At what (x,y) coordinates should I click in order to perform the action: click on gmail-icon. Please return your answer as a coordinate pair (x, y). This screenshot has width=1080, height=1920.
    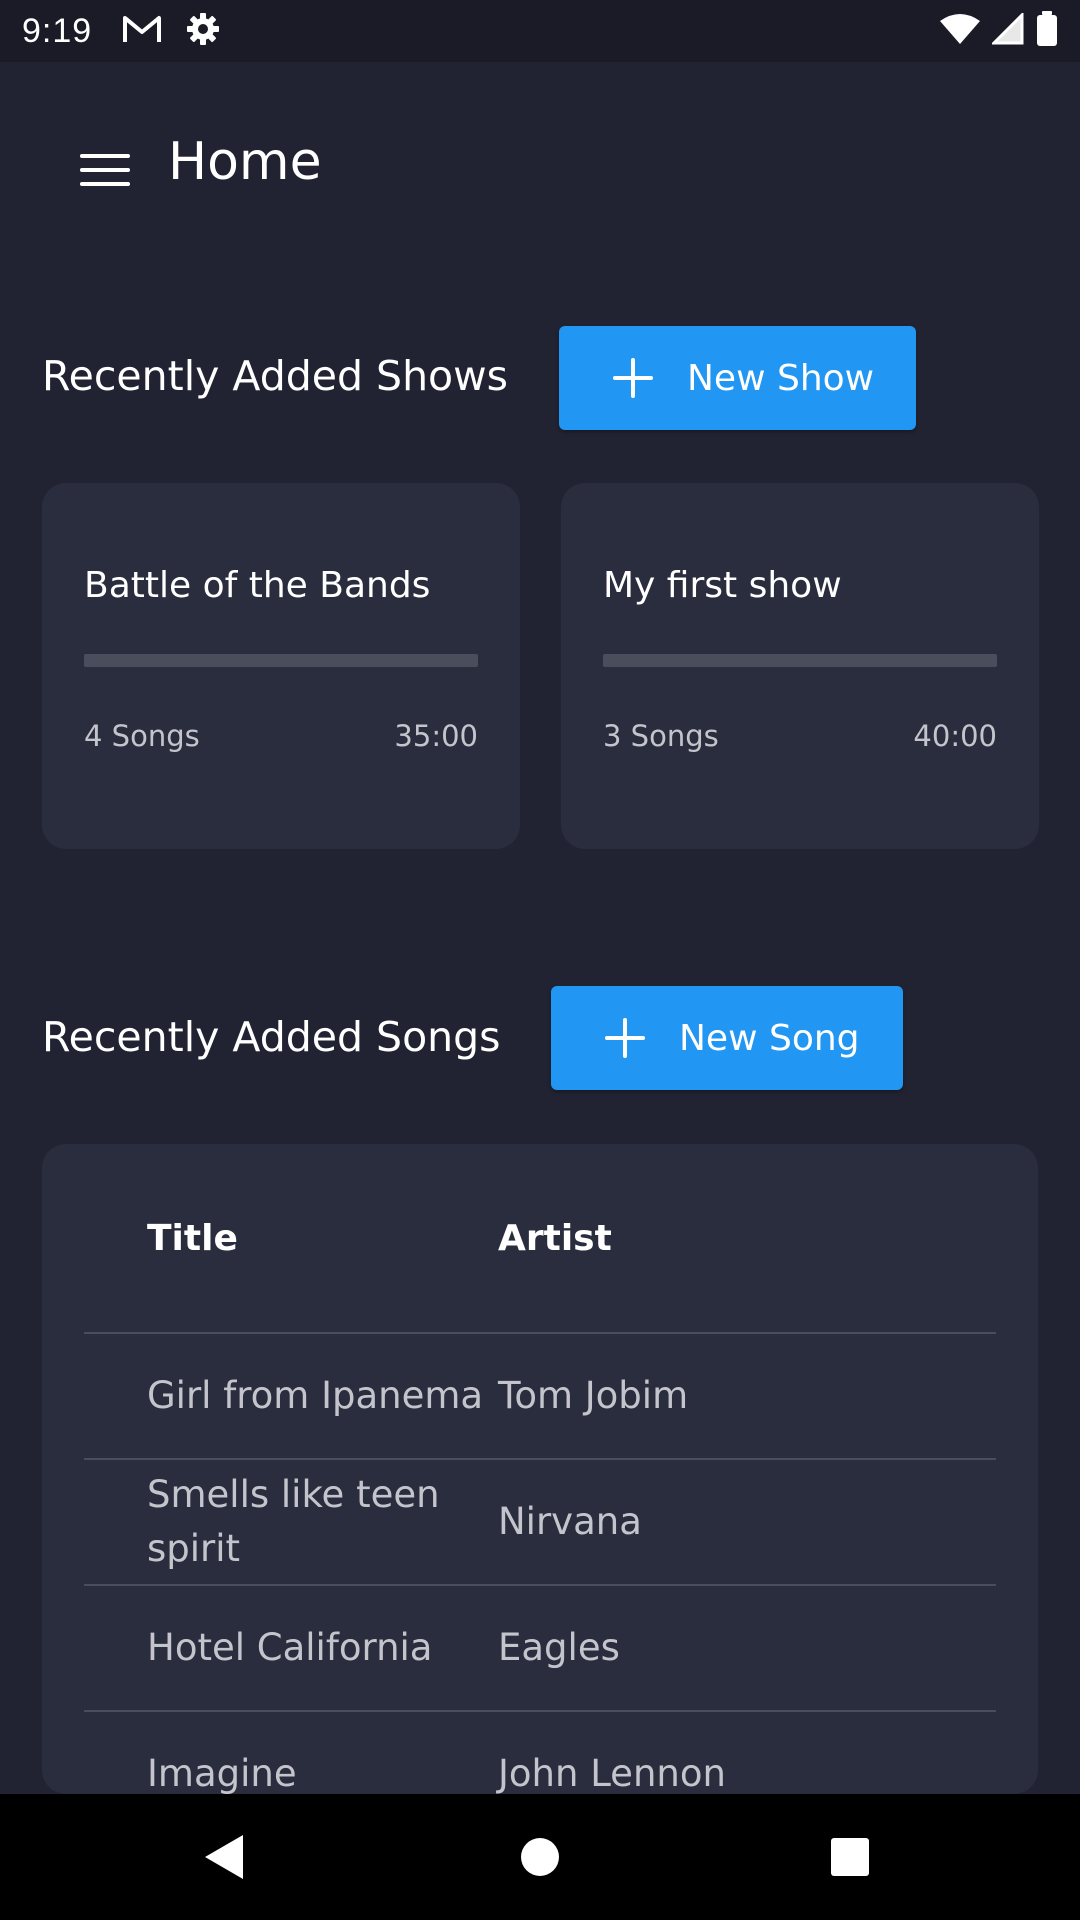
    Looking at the image, I should click on (142, 31).